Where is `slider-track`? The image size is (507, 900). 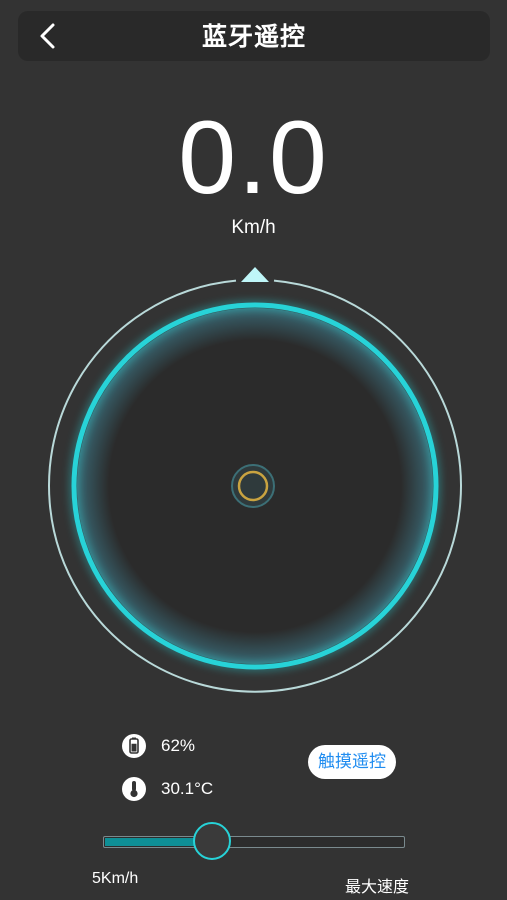
slider-track is located at coordinates (254, 842).